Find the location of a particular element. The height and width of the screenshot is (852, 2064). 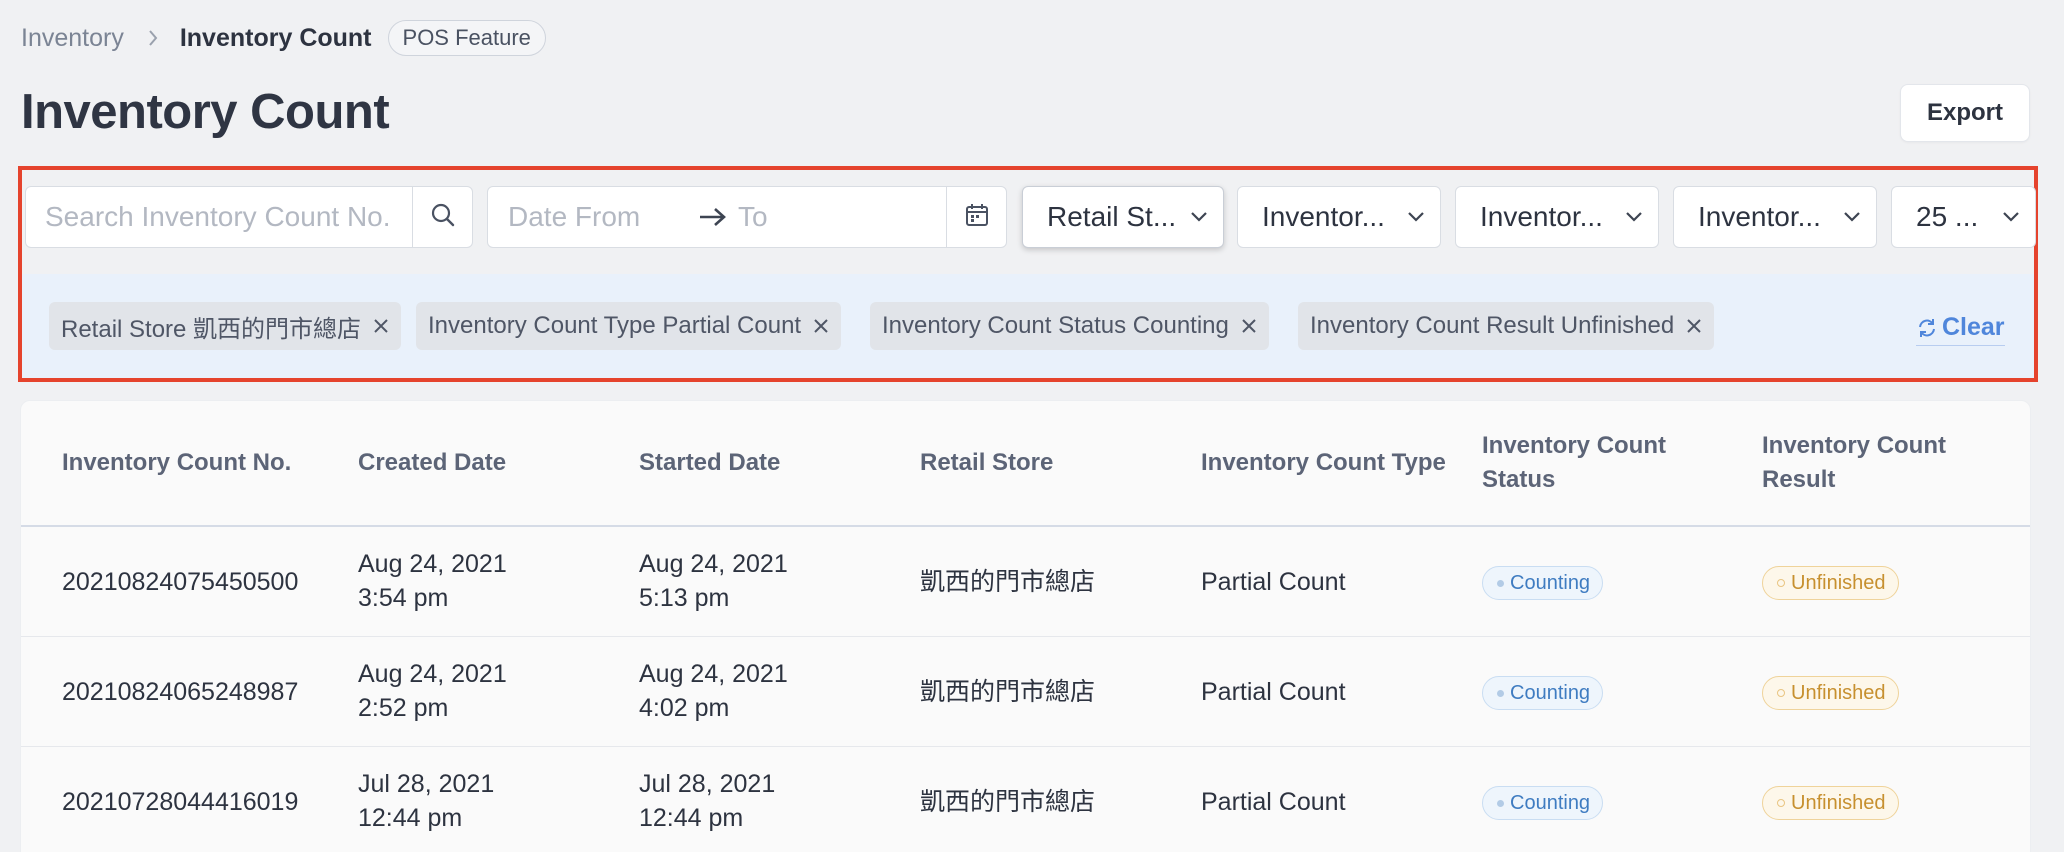

filter-tag-count-result: Inventory Count Result Unfinished is located at coordinates (1506, 326).